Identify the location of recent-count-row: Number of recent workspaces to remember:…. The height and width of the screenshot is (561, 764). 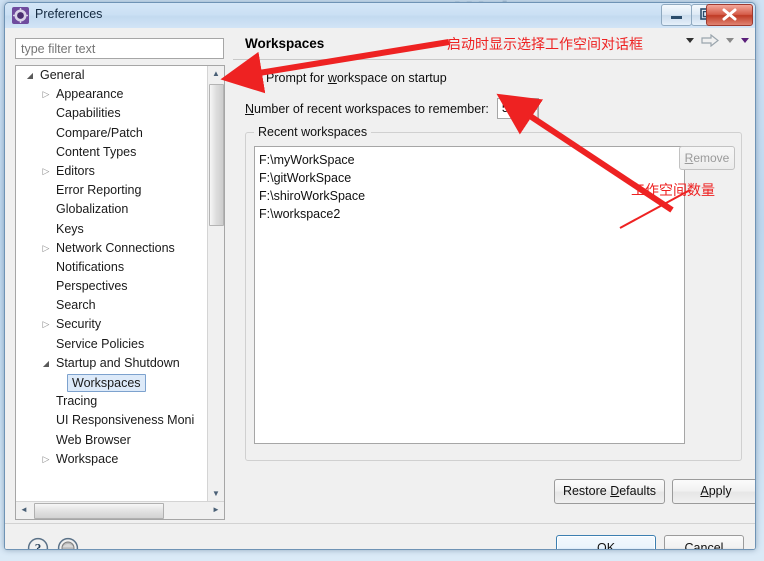
(392, 108).